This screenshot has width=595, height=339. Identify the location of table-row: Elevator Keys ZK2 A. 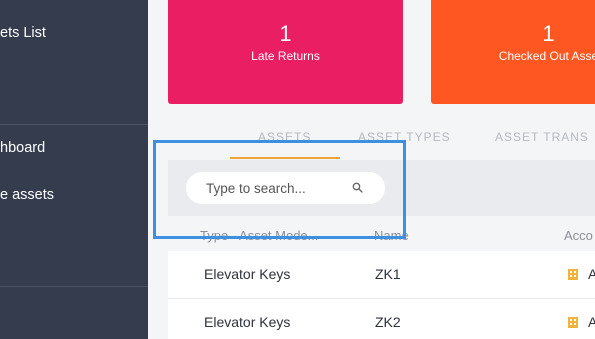
(381, 319).